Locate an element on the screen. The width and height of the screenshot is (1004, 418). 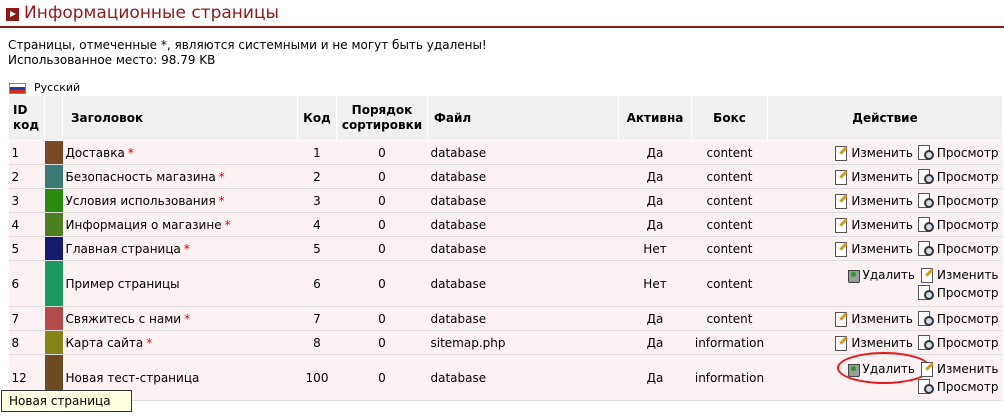
cell-id: 1 is located at coordinates (26, 152).